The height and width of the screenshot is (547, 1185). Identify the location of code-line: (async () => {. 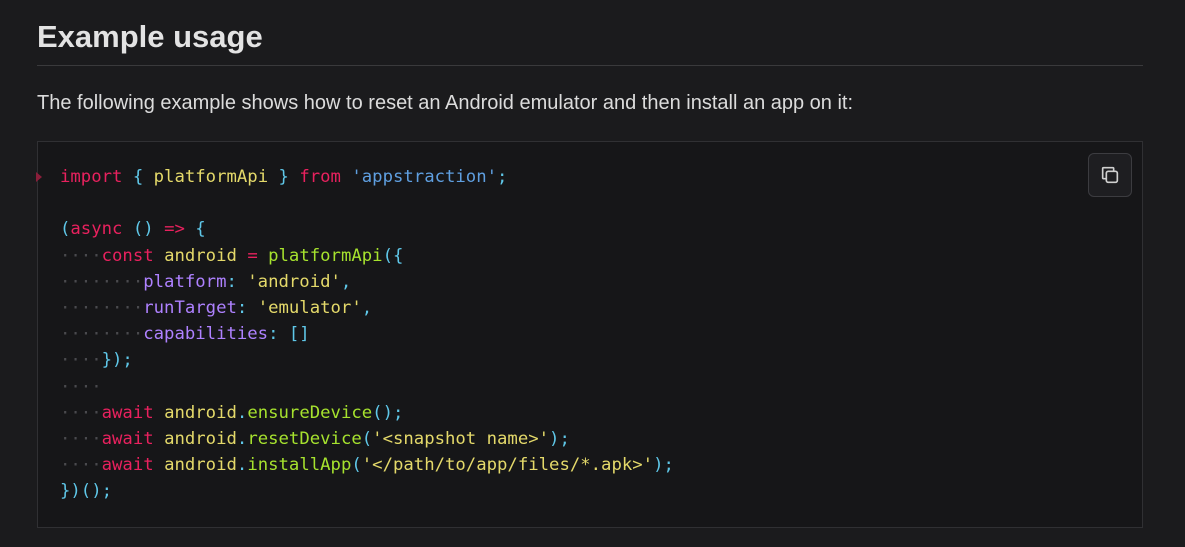
(133, 229).